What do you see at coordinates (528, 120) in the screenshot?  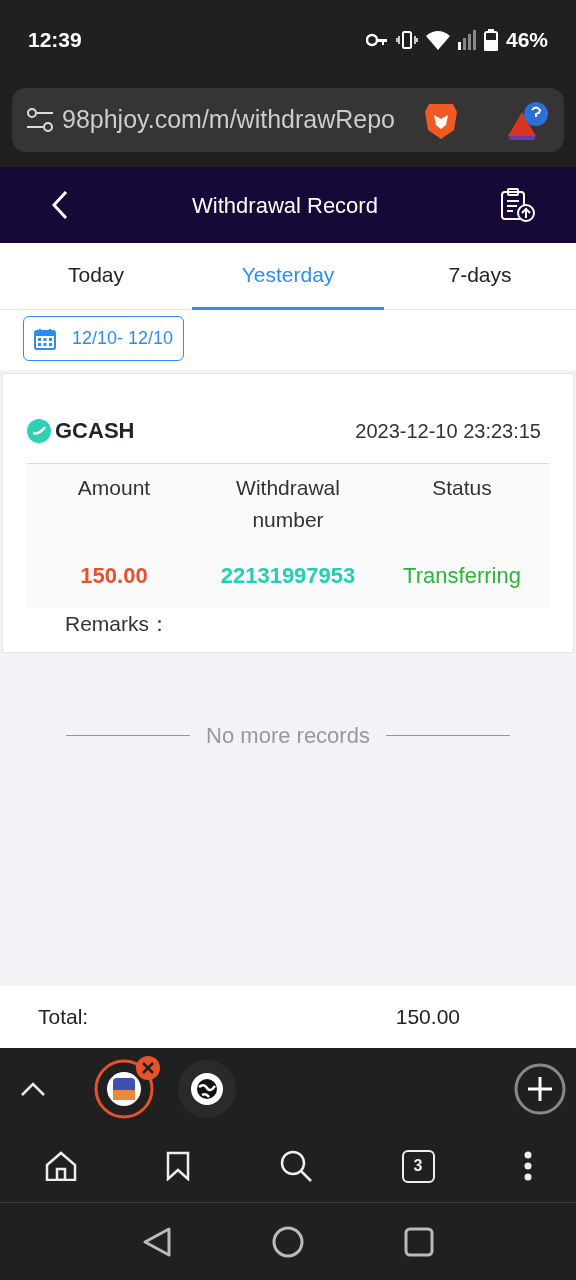 I see `triangle-help-icon` at bounding box center [528, 120].